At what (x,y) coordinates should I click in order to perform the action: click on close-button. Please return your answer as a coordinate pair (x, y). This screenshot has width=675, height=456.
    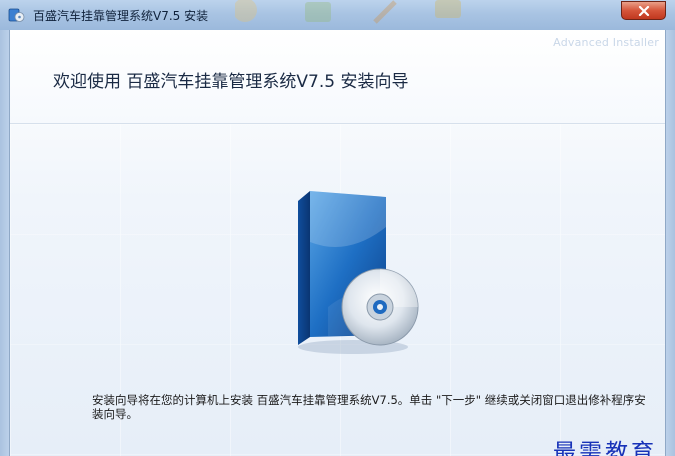
    Looking at the image, I should click on (643, 10).